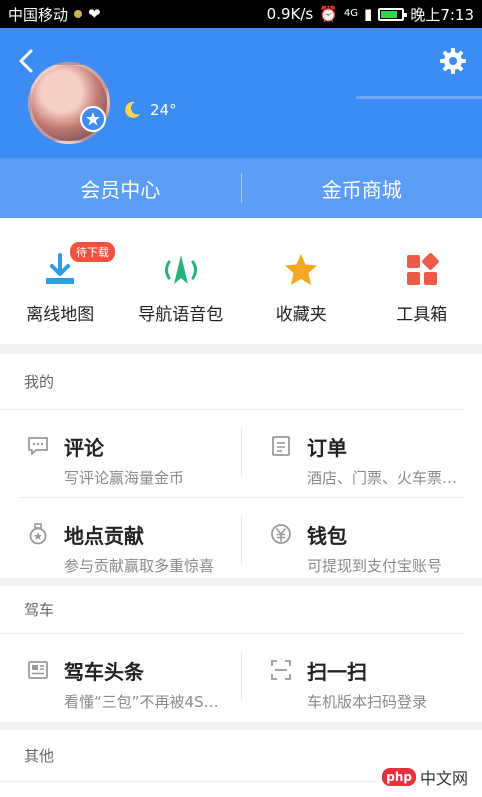 This screenshot has width=482, height=797. I want to click on toolbox-button: 工具箱, so click(422, 281).